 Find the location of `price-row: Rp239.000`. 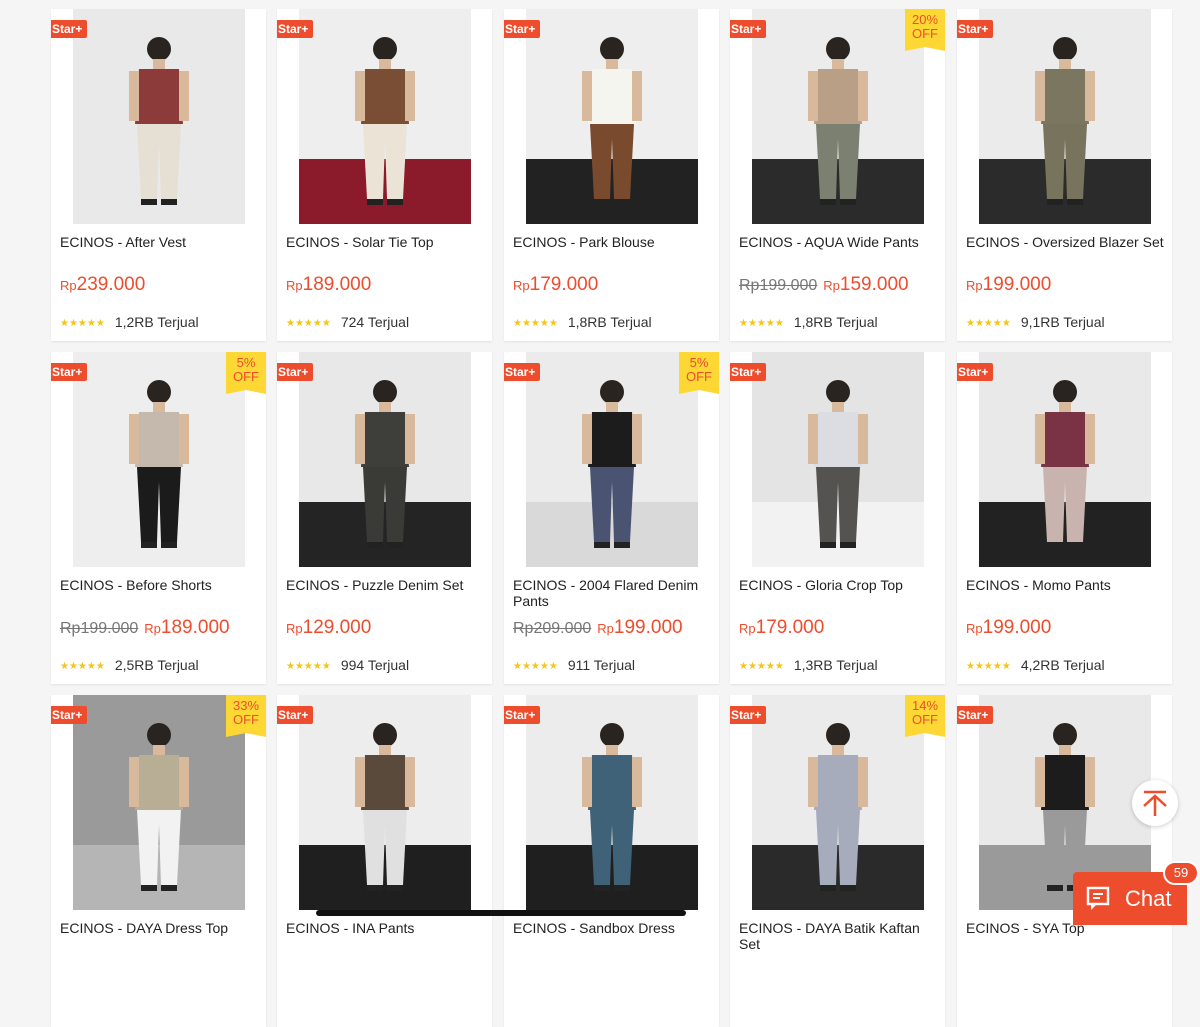

price-row: Rp239.000 is located at coordinates (102, 285).